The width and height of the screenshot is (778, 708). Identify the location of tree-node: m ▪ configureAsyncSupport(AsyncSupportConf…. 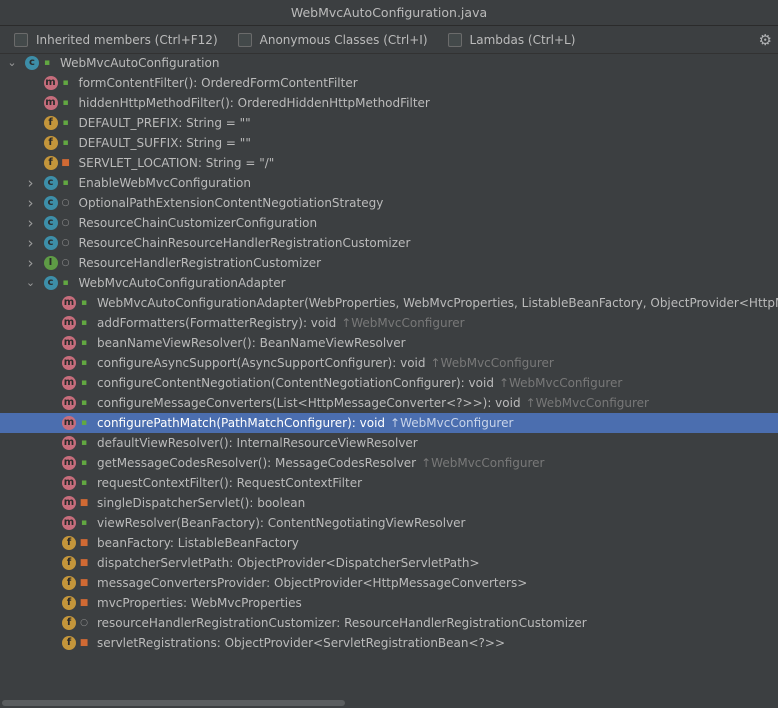
(389, 363).